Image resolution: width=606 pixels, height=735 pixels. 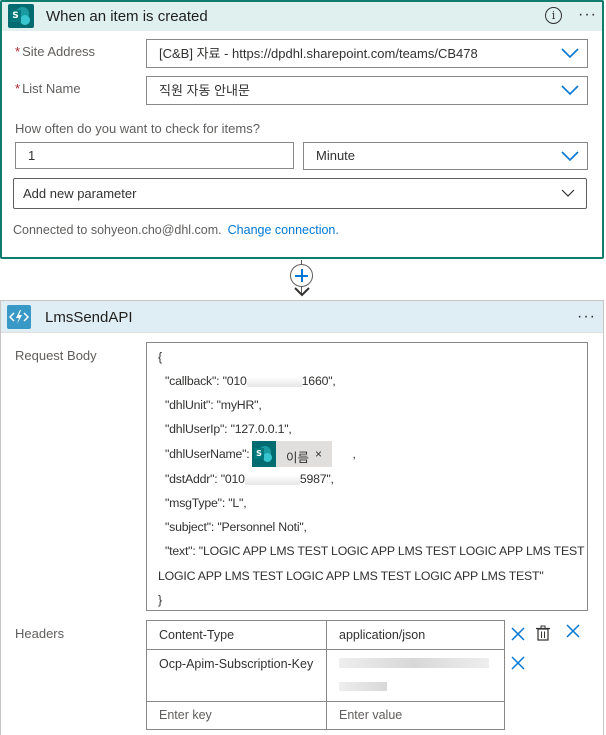 What do you see at coordinates (160, 600) in the screenshot?
I see `body-line-close: }` at bounding box center [160, 600].